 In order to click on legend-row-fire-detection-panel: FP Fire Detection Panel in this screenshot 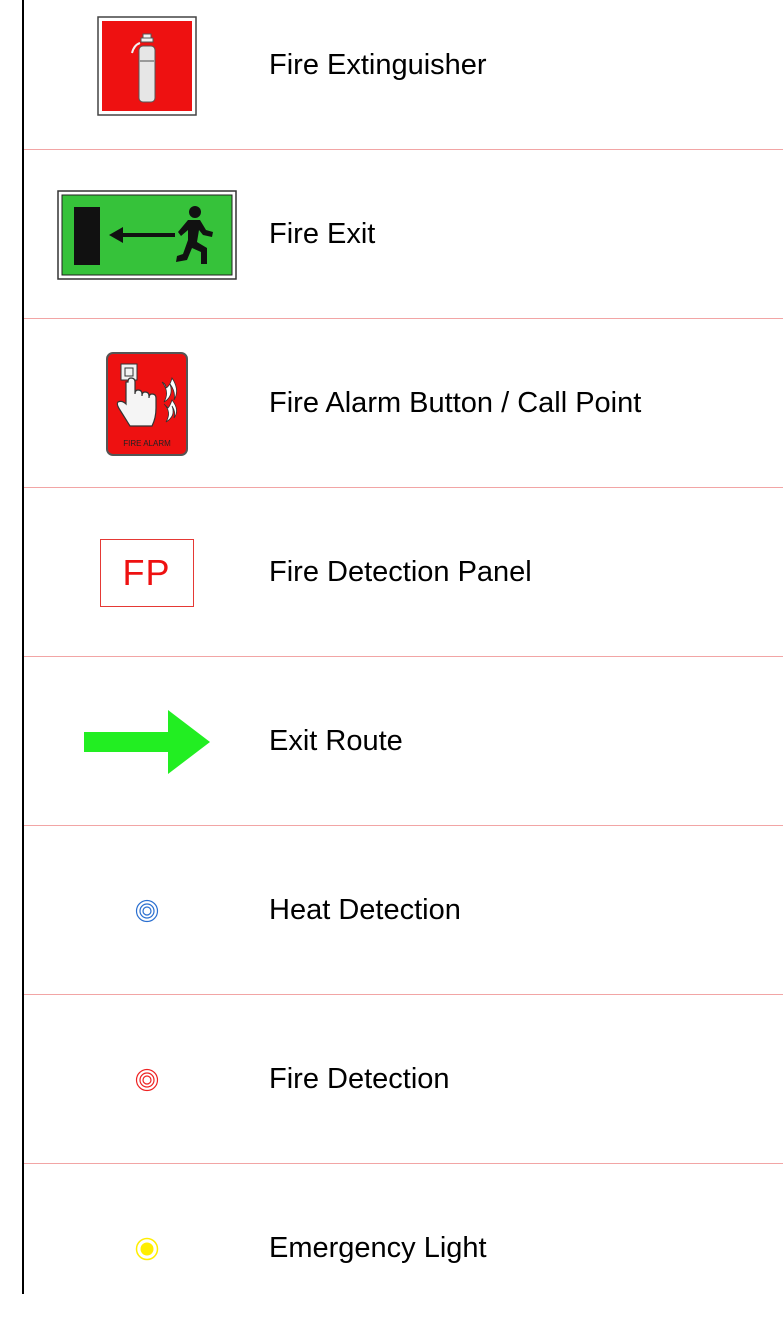, I will do `click(403, 572)`.